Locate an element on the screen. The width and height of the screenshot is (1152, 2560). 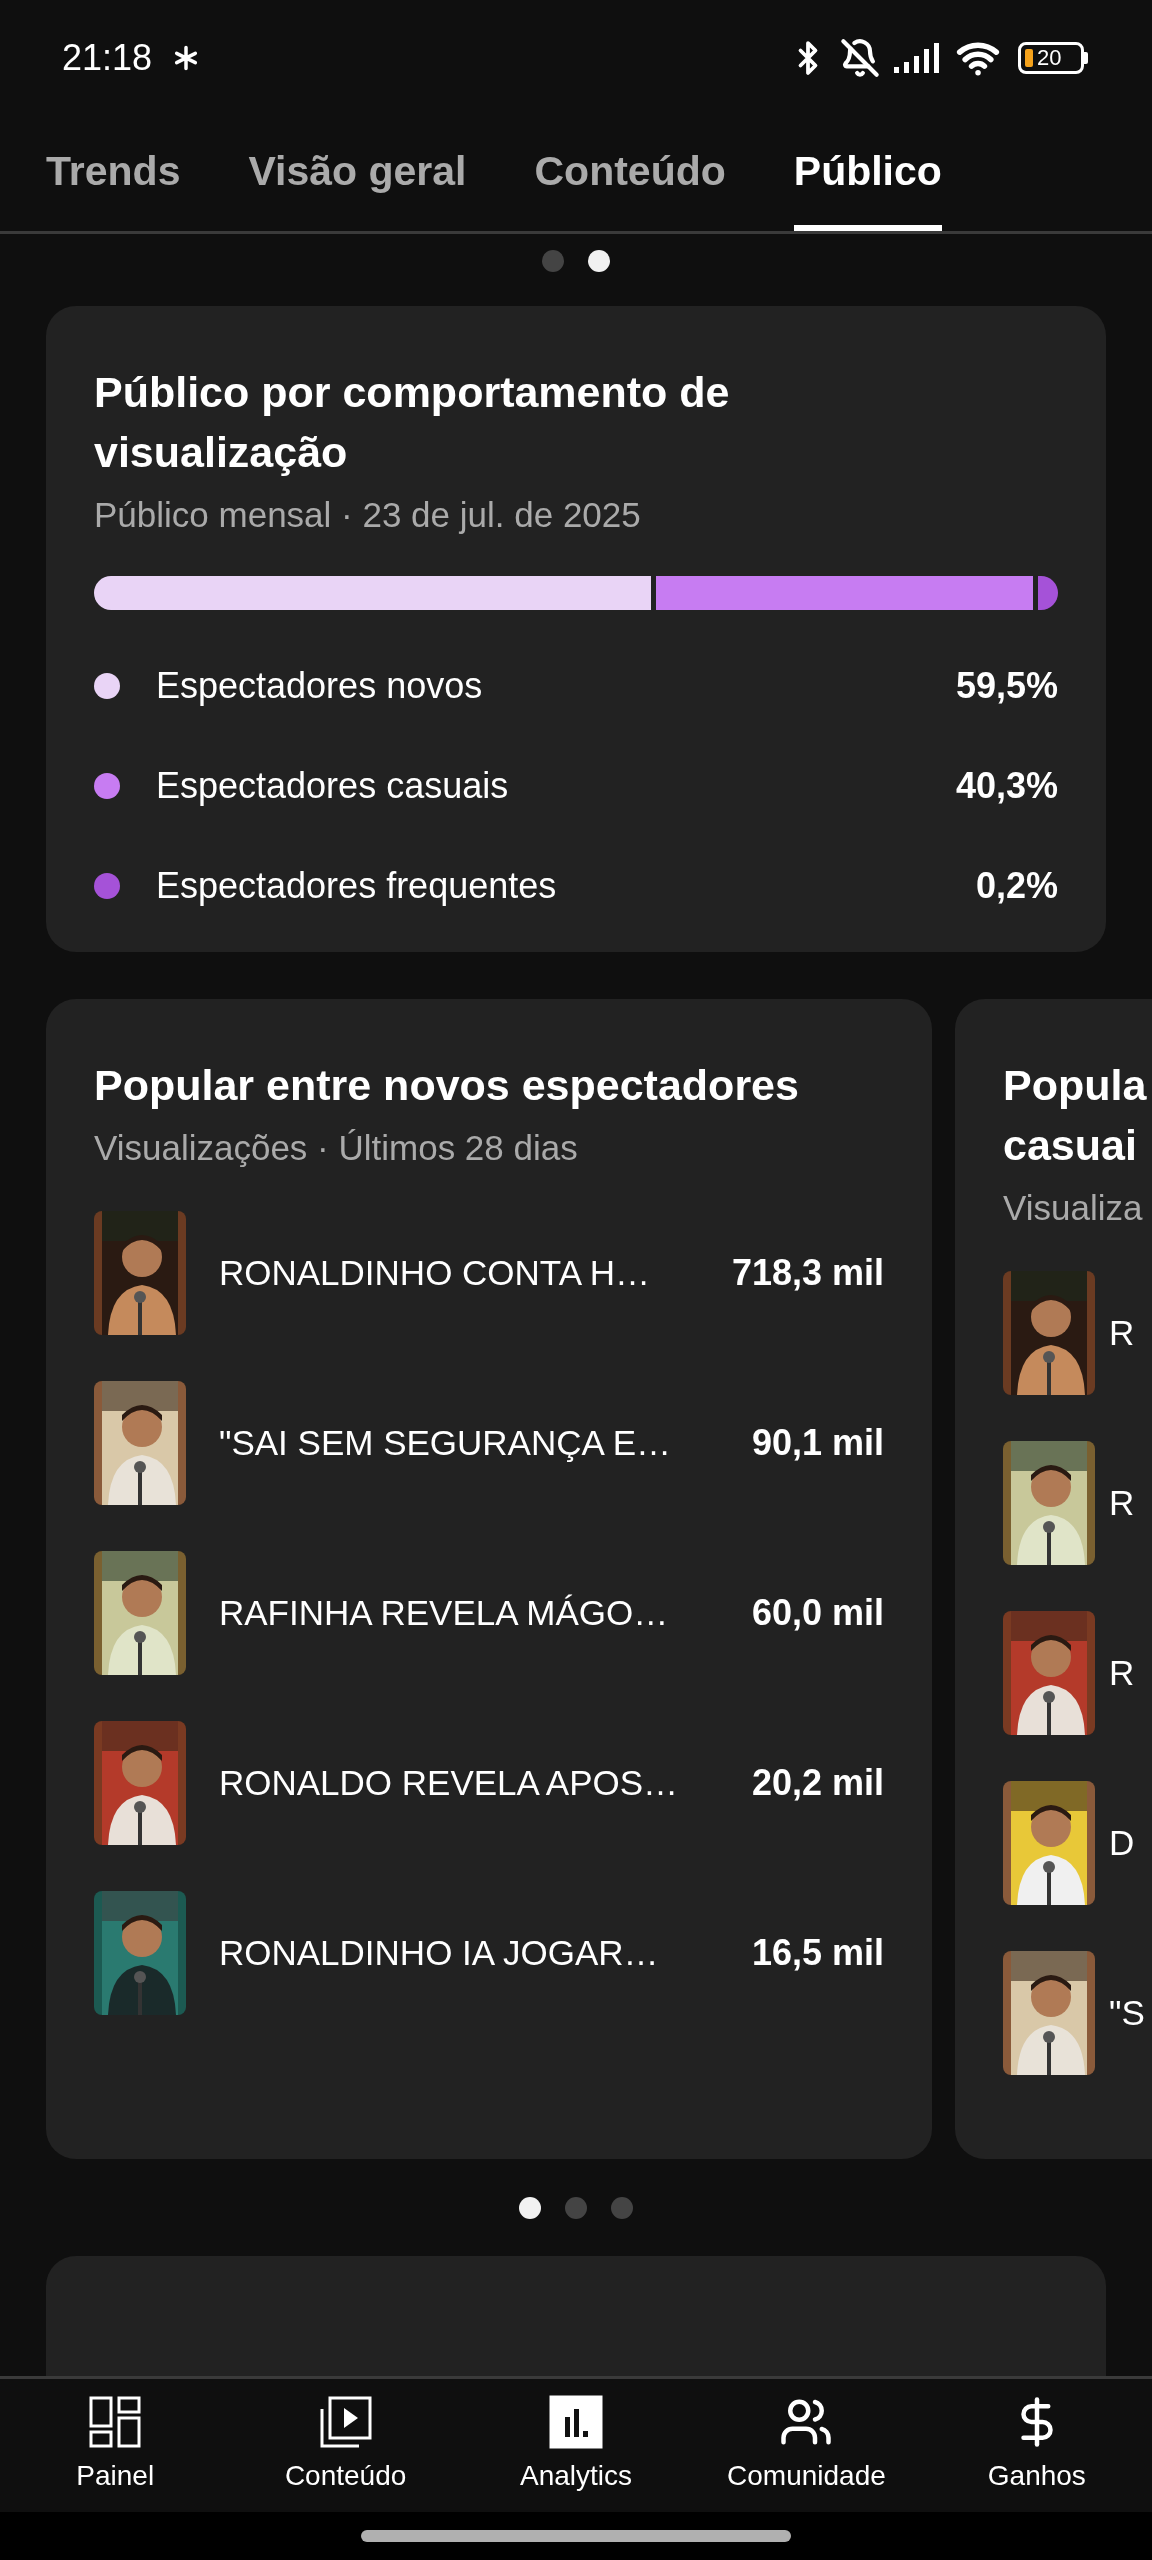
nav-item: Conteúdo is located at coordinates (345, 2445).